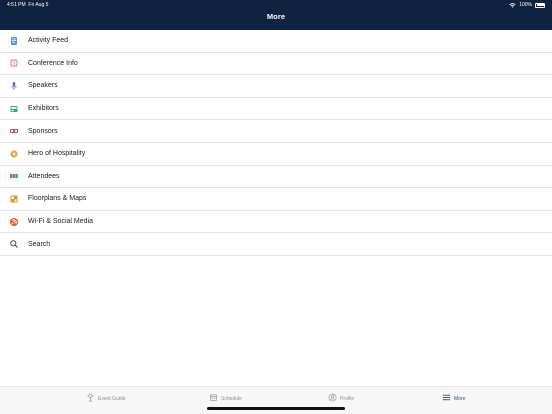  I want to click on search-icon, so click(14, 244).